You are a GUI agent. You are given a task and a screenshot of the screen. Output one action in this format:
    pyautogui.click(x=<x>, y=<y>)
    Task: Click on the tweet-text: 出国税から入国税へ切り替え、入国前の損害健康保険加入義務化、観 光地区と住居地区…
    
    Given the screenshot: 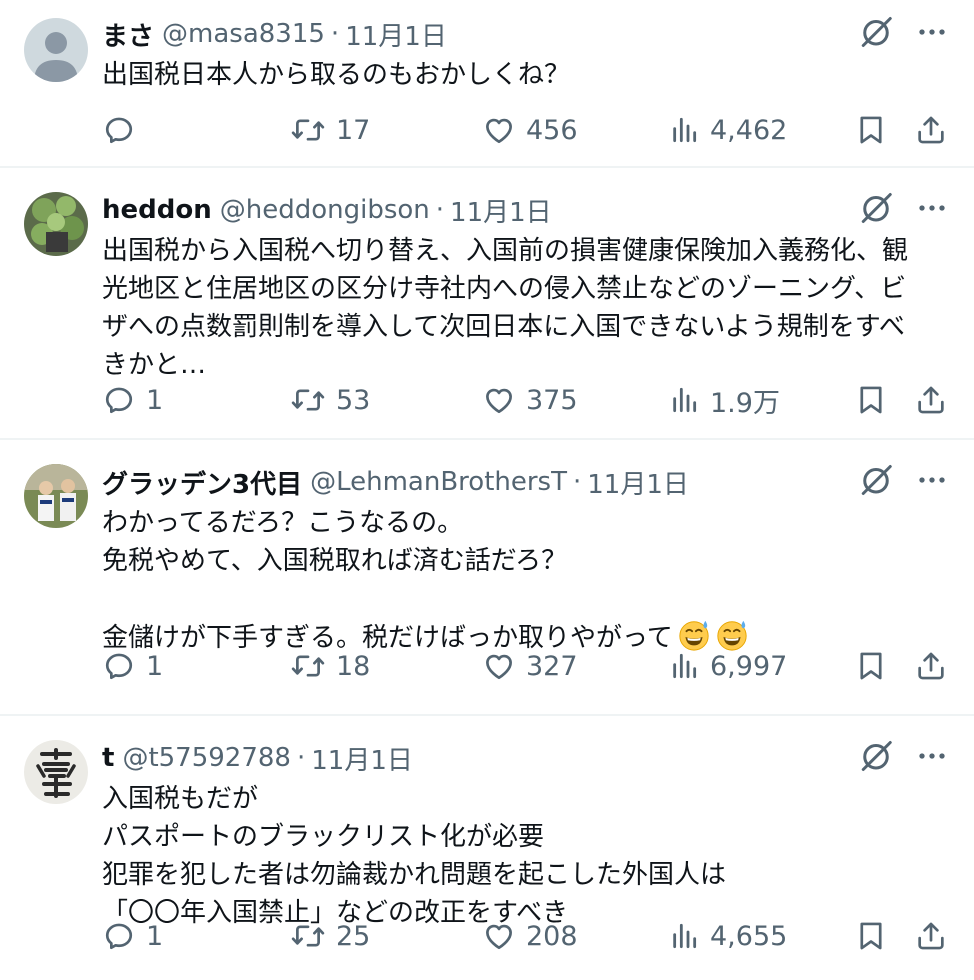 What is the action you would take?
    pyautogui.click(x=505, y=308)
    